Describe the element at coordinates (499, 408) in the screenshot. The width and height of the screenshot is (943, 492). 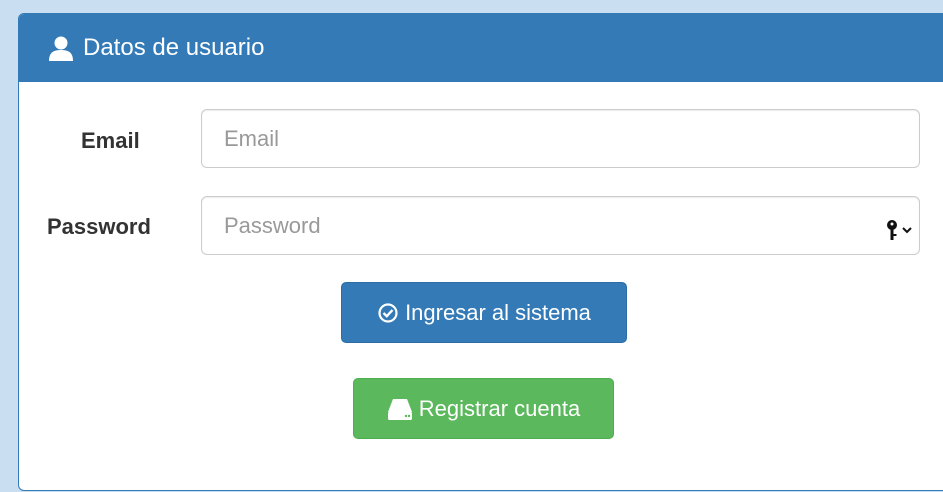
I see `register-button-label: Registrar cuenta` at that location.